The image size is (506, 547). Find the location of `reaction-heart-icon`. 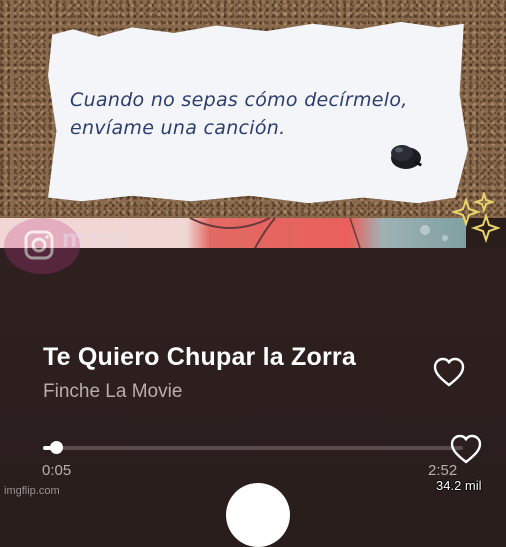

reaction-heart-icon is located at coordinates (466, 449).